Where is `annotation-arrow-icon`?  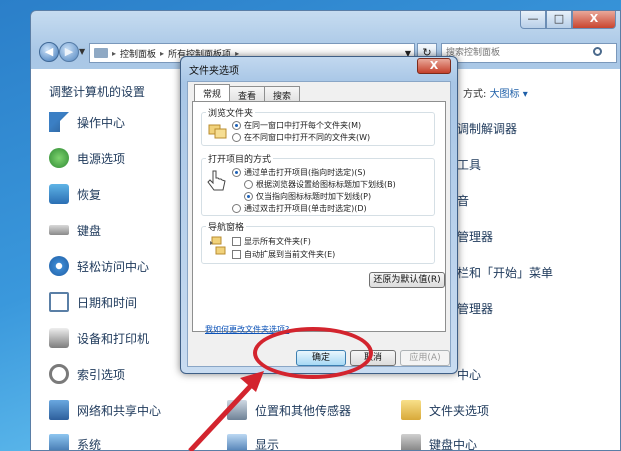
annotation-arrow-icon is located at coordinates (226, 411).